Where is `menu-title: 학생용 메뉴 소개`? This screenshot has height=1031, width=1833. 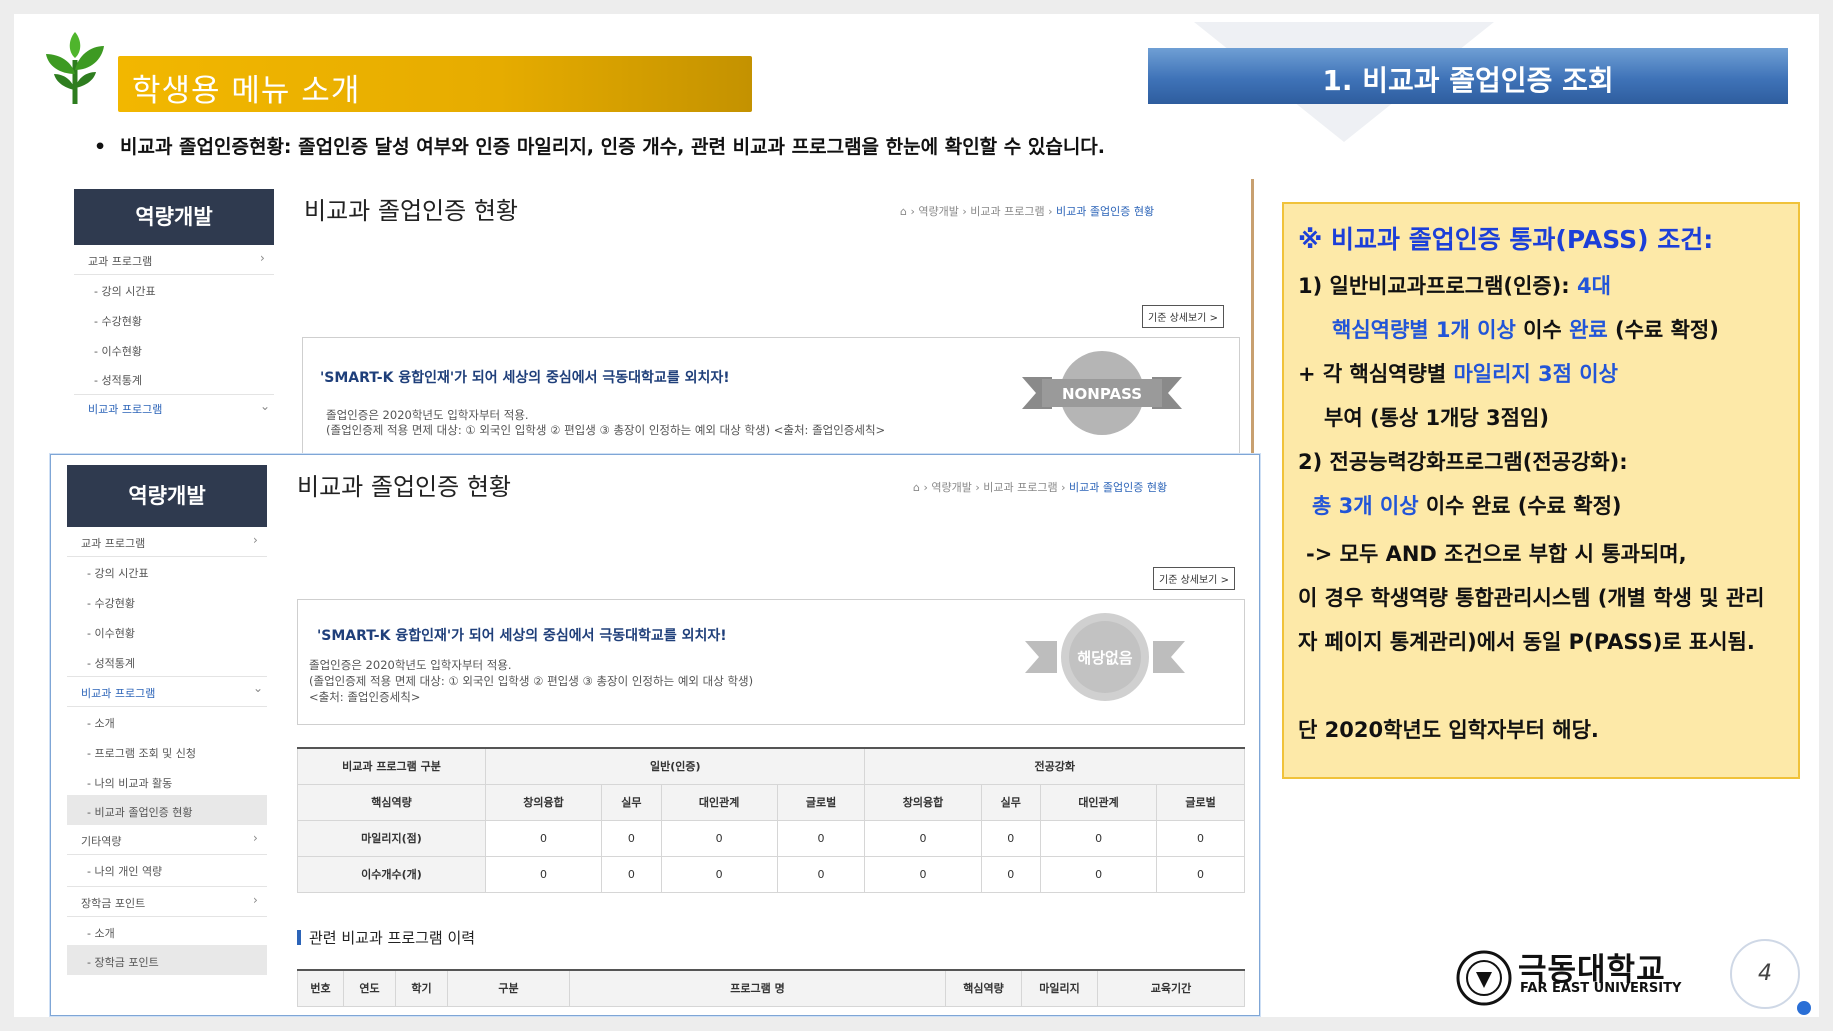 menu-title: 학생용 메뉴 소개 is located at coordinates (246, 91).